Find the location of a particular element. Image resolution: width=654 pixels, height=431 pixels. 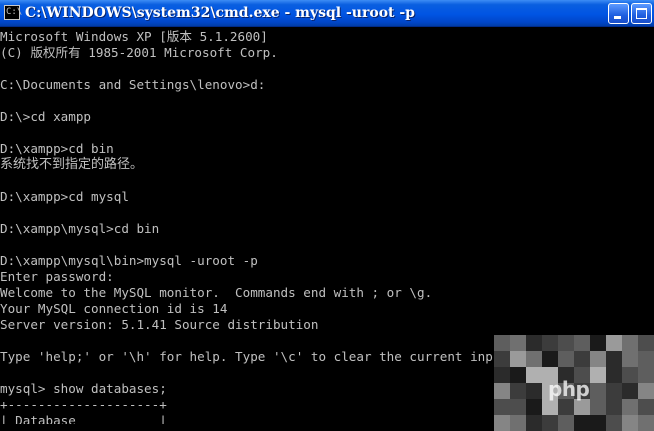

console-line: D:\xampp>cd mysql is located at coordinates (64, 196).